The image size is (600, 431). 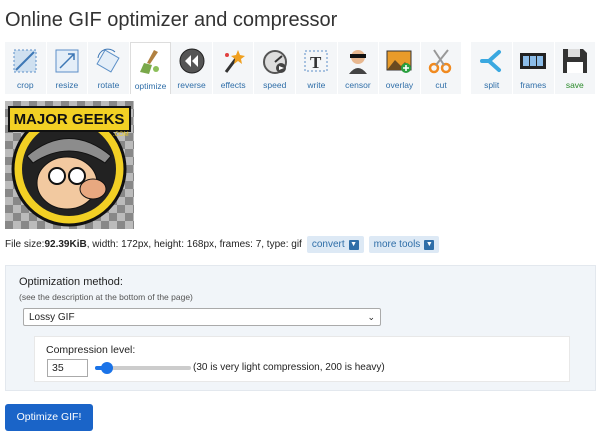 I want to click on svg-text: MAJOR GEEKS, so click(x=69, y=119).